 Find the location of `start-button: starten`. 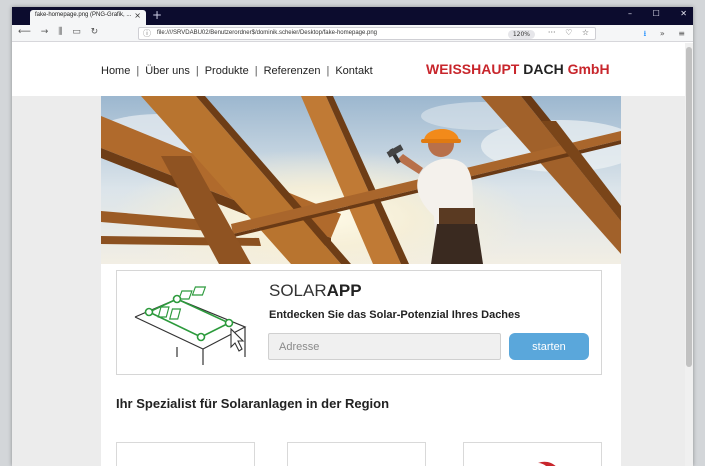

start-button: starten is located at coordinates (549, 346).